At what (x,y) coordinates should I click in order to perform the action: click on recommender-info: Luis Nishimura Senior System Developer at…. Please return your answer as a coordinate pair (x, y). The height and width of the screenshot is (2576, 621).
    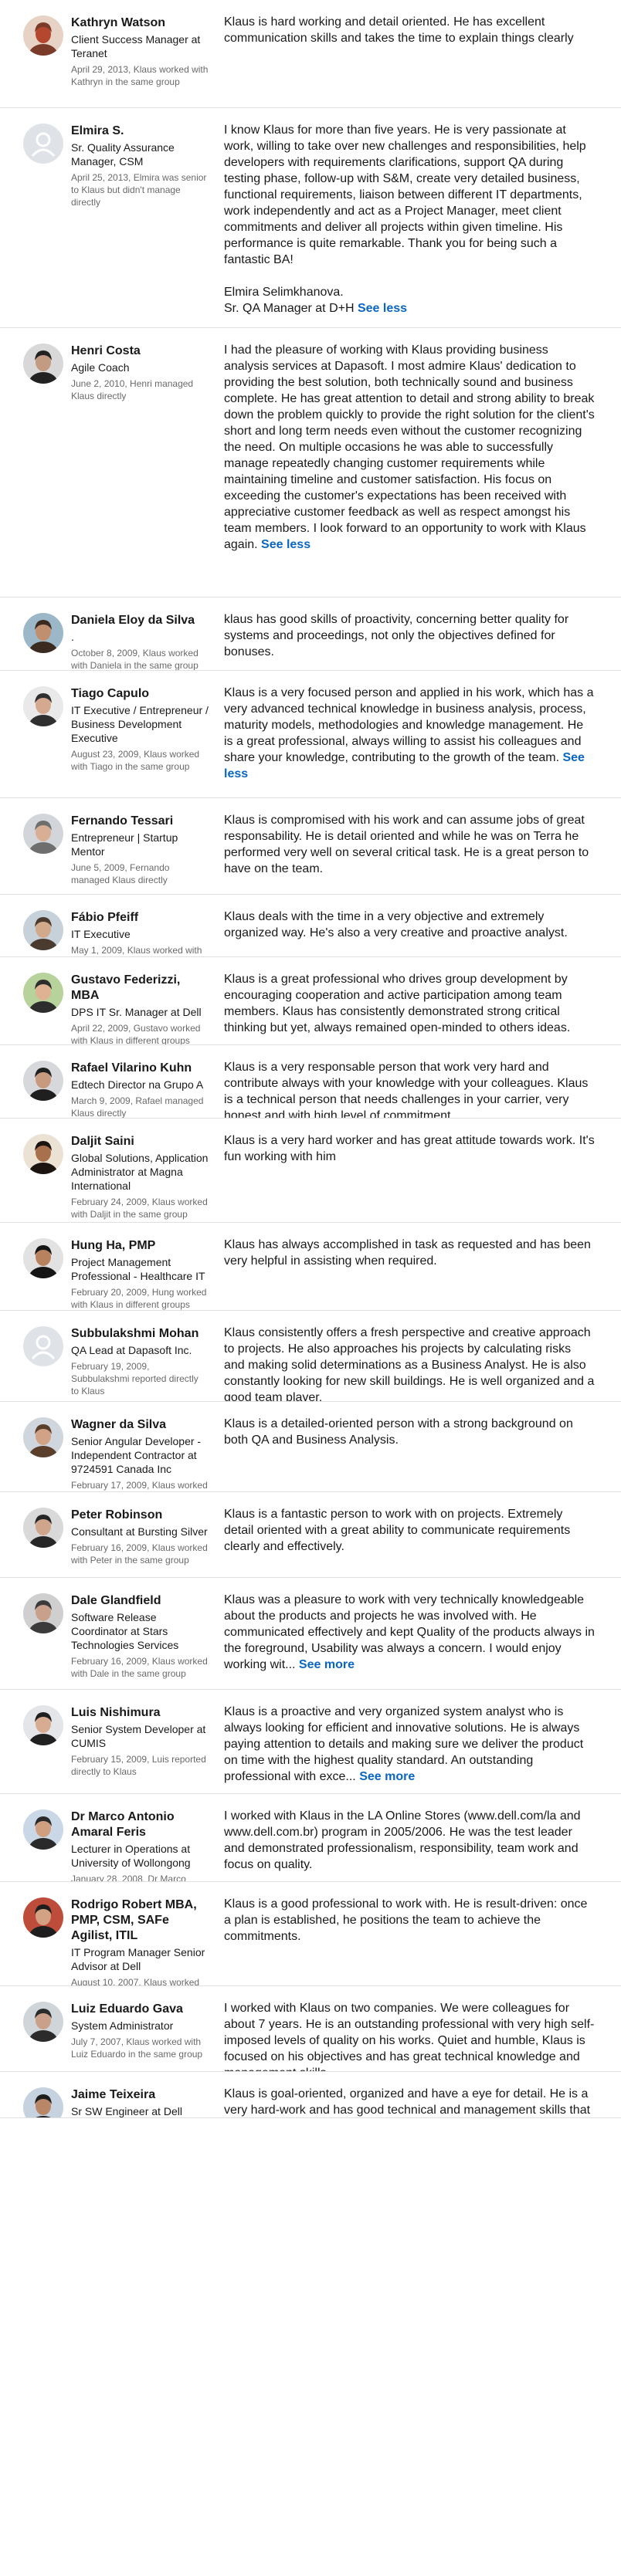
    Looking at the image, I should click on (140, 1741).